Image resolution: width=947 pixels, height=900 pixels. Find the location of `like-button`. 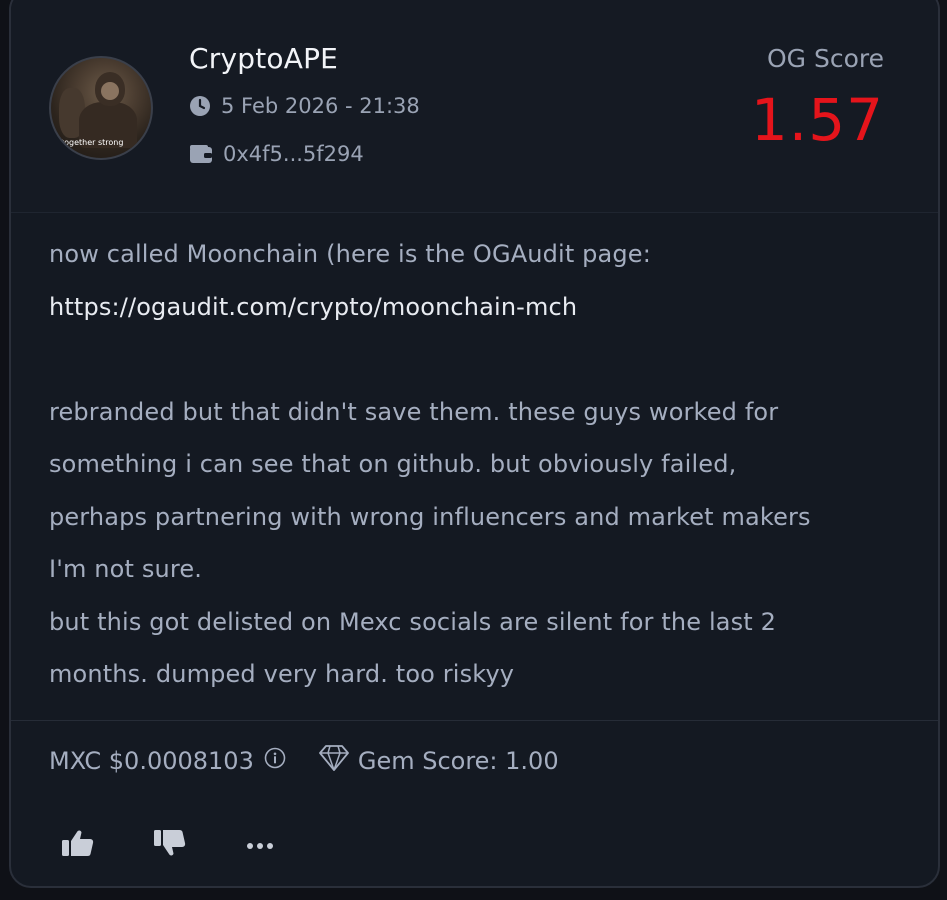

like-button is located at coordinates (78, 845).